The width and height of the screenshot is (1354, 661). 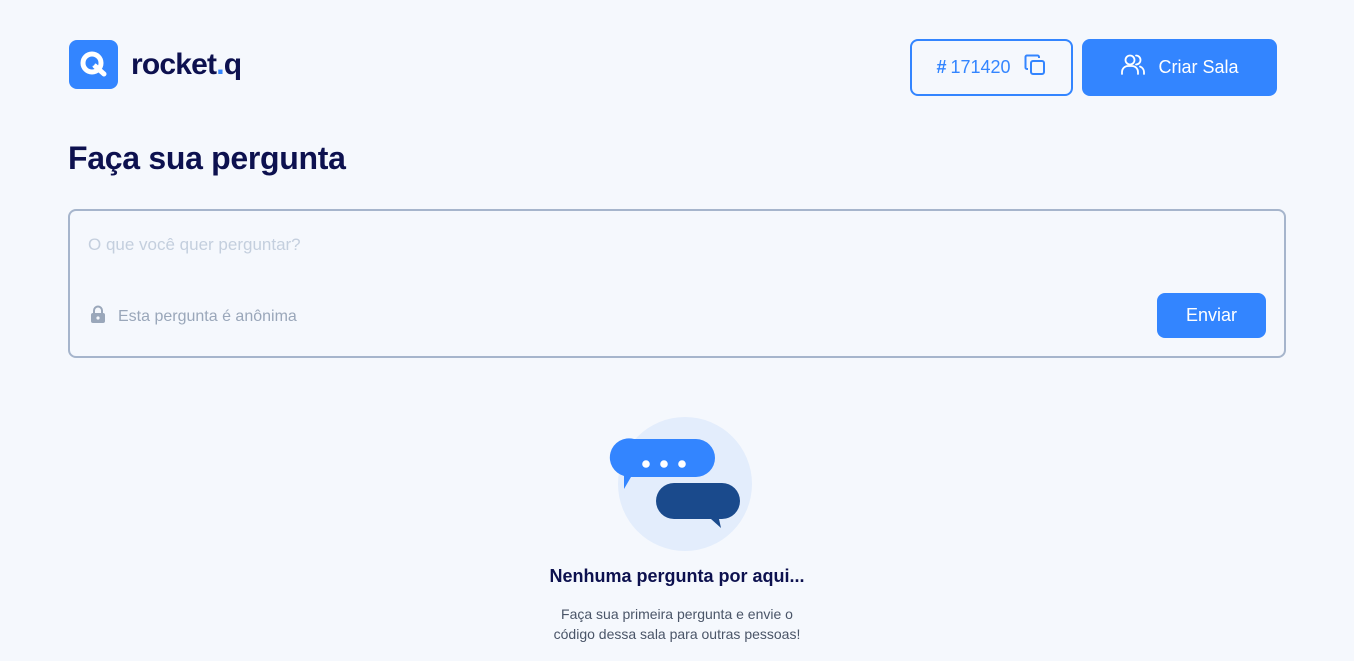 I want to click on logo-text: rocket, so click(x=174, y=64).